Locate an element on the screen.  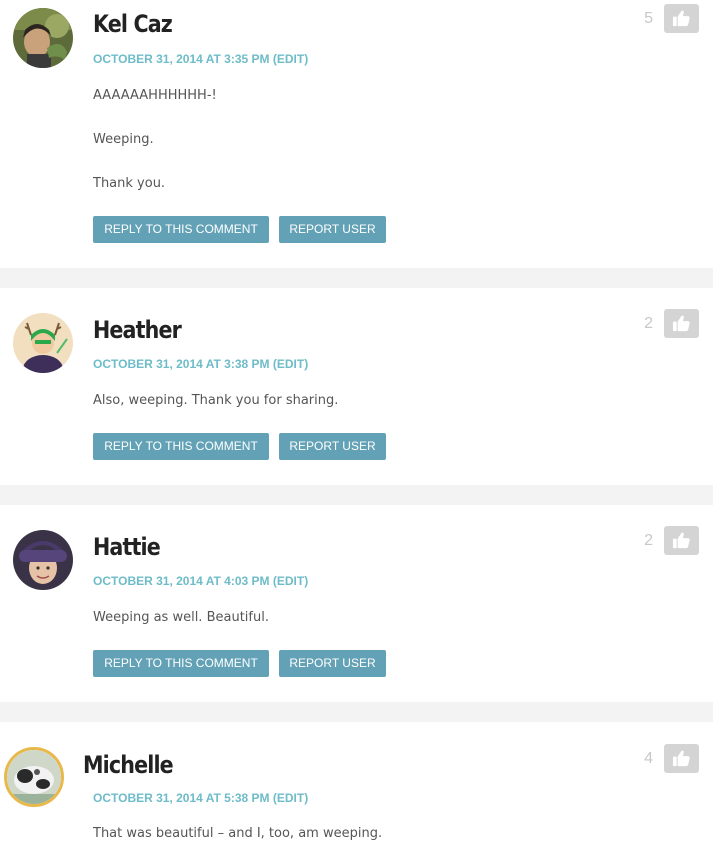
comment-meta: OCTOBER 31, 2014 AT 4:03 PM (EDIT) is located at coordinates (200, 581).